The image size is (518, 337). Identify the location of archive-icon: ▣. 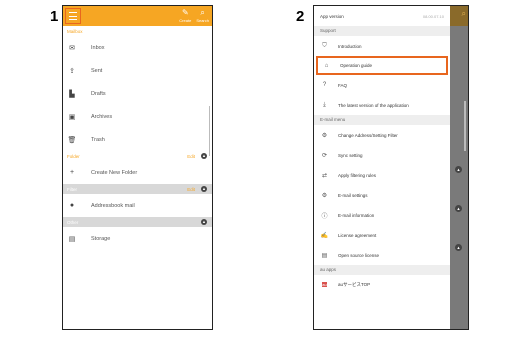
(72, 117).